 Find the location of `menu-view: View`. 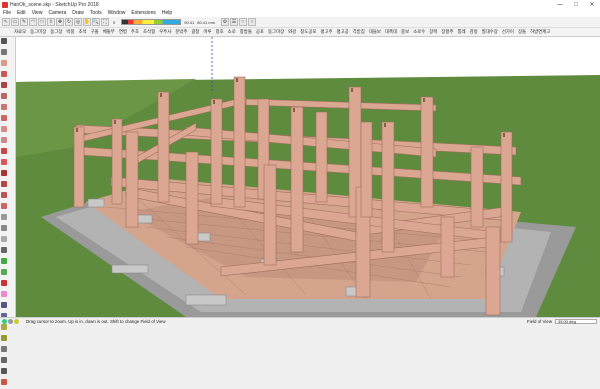

menu-view: View is located at coordinates (37, 13).